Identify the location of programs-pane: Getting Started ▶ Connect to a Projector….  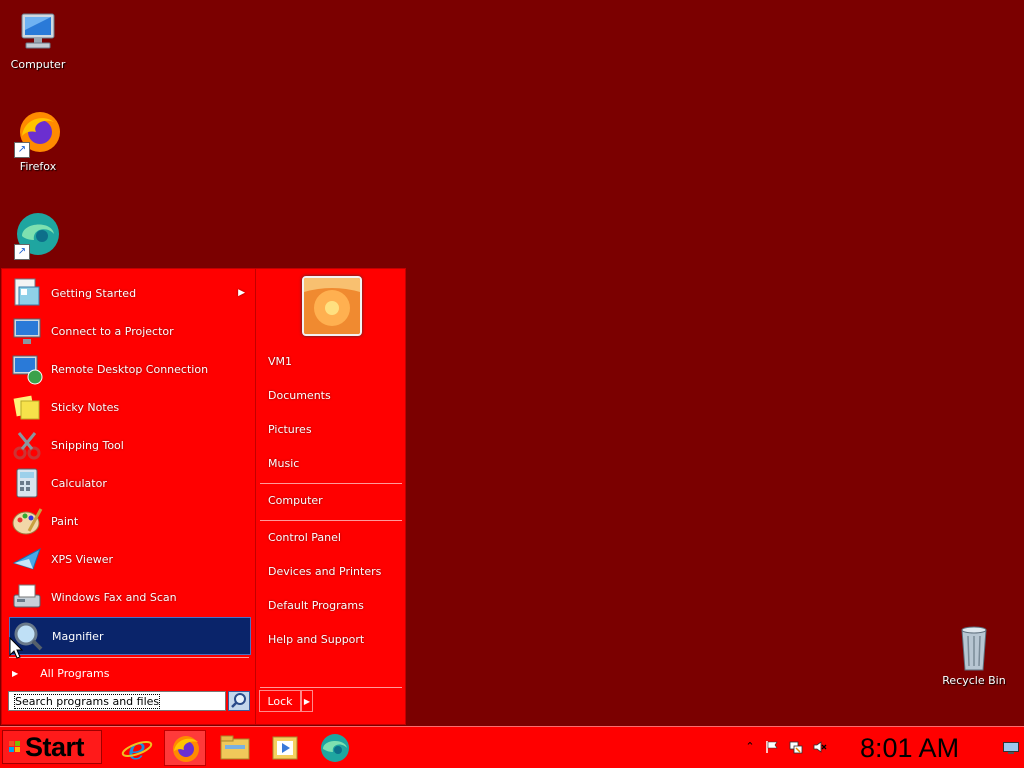
(129, 496).